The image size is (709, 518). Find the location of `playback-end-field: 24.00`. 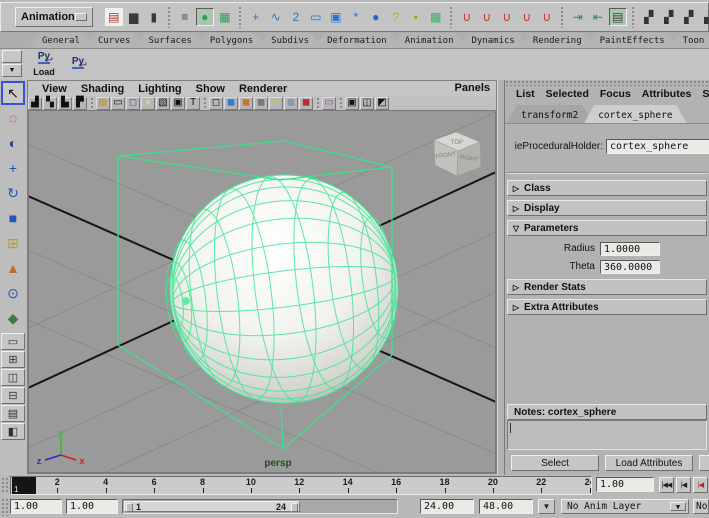

playback-end-field: 24.00 is located at coordinates (447, 506).